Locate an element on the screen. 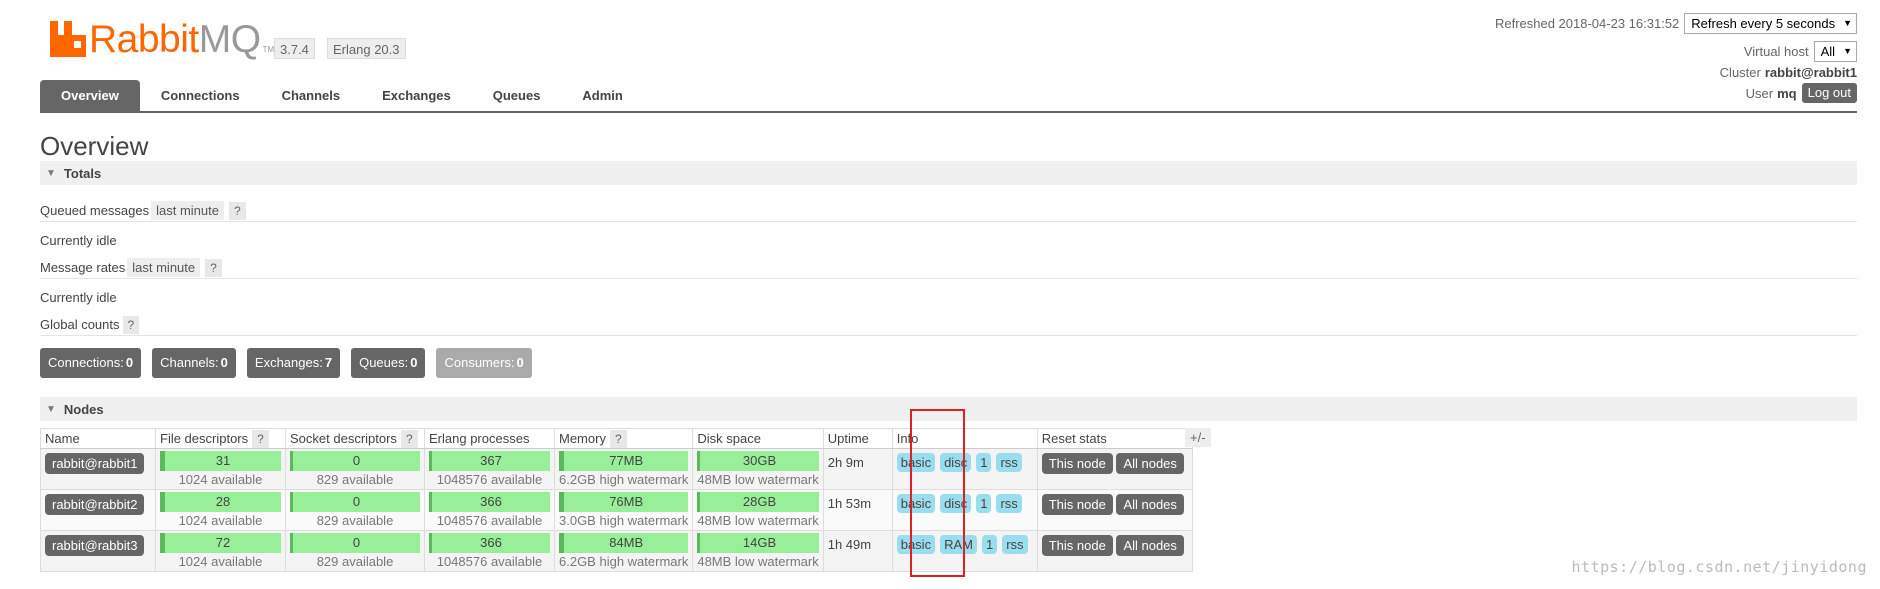 The width and height of the screenshot is (1880, 589). col-erlang-processes: Erlang processes is located at coordinates (489, 438).